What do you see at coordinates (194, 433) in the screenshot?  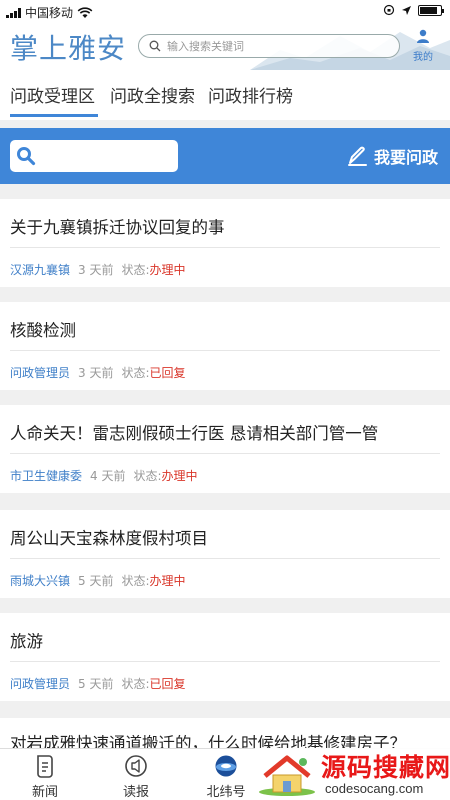 I see `question-title: 人命关天！雷志刚假硕士行医 恳请相关部门管一管` at bounding box center [194, 433].